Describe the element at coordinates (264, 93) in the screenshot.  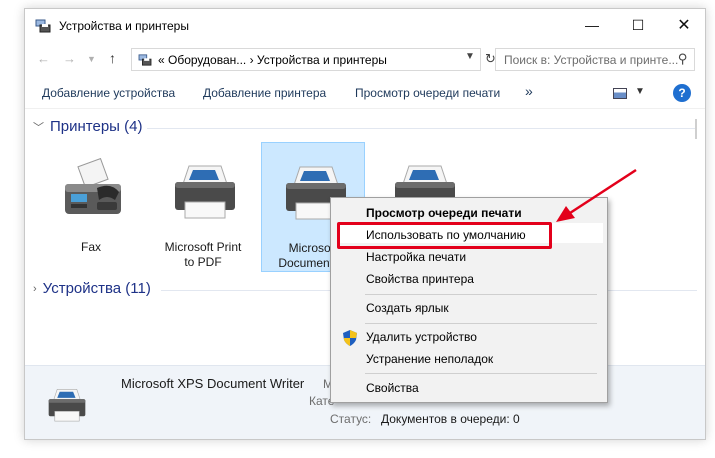
I see `add-printer-button: Добавление принтера` at that location.